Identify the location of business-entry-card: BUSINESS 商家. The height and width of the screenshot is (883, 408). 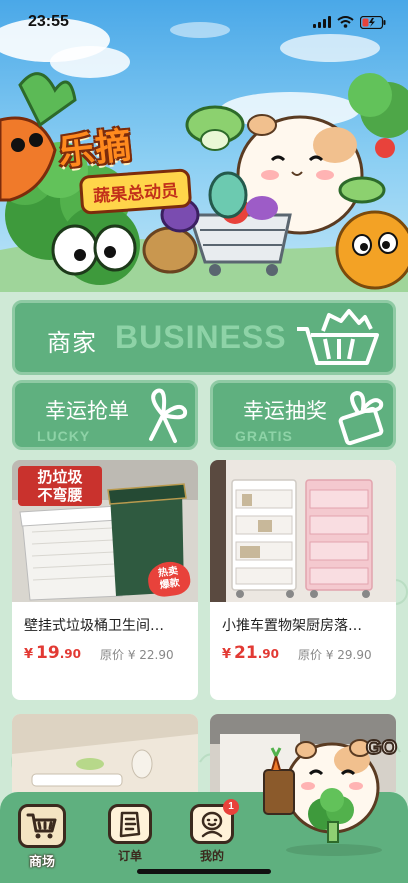
(204, 337).